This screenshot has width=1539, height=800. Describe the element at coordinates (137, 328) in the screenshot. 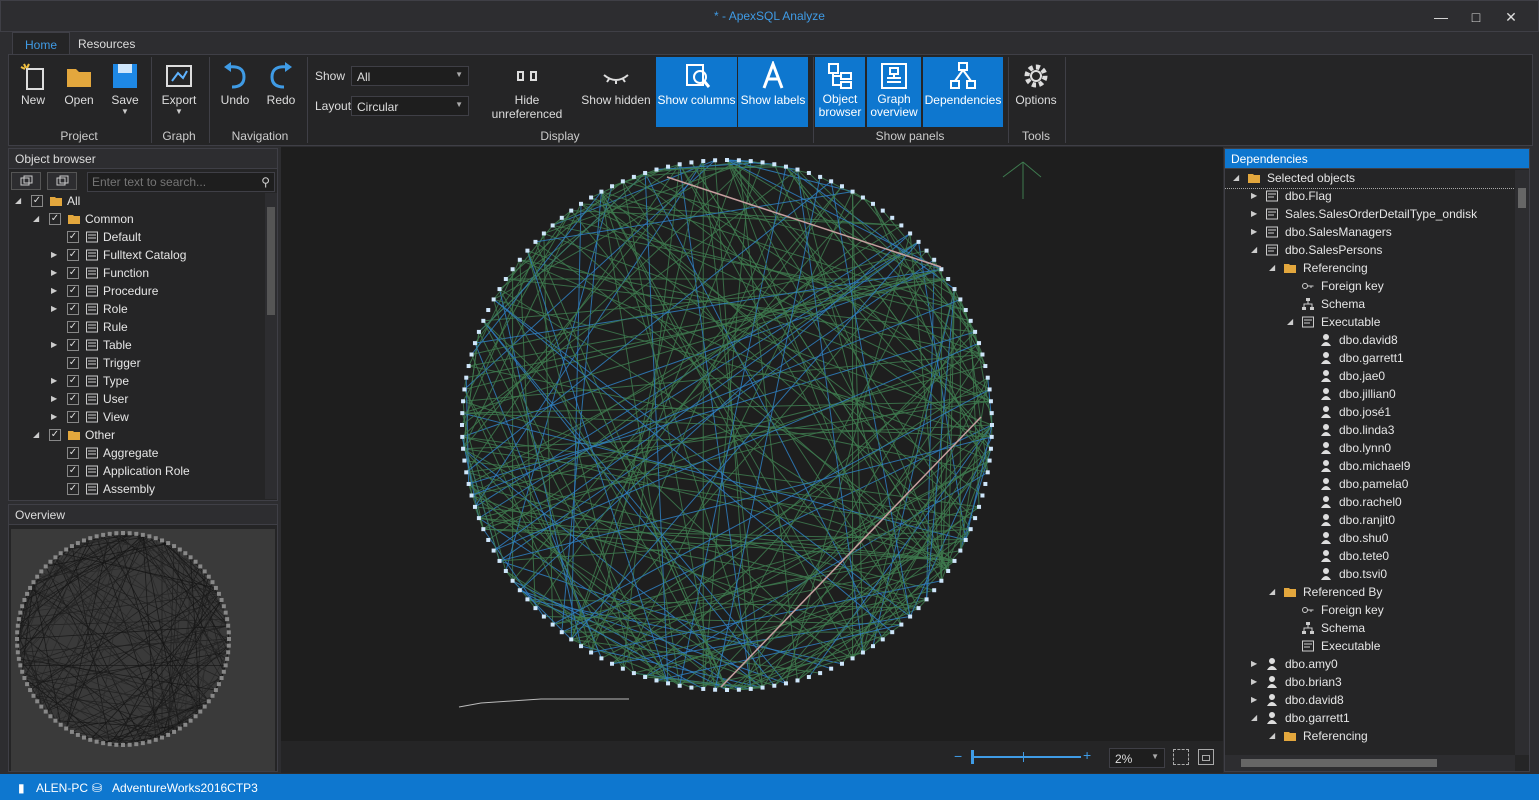

I see `object-tree-item: ✓ Rule` at that location.